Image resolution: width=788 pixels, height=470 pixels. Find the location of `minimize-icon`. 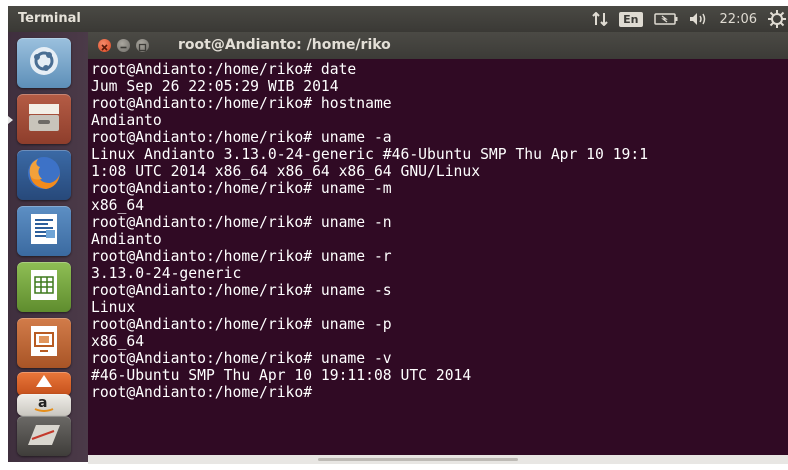

minimize-icon is located at coordinates (123, 47).